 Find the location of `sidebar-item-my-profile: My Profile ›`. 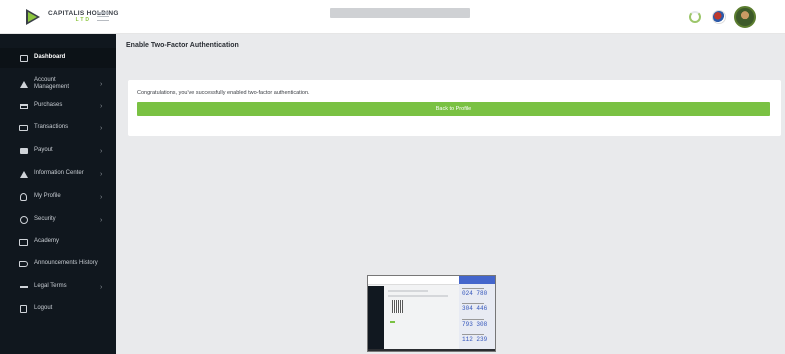

sidebar-item-my-profile: My Profile › is located at coordinates (58, 197).